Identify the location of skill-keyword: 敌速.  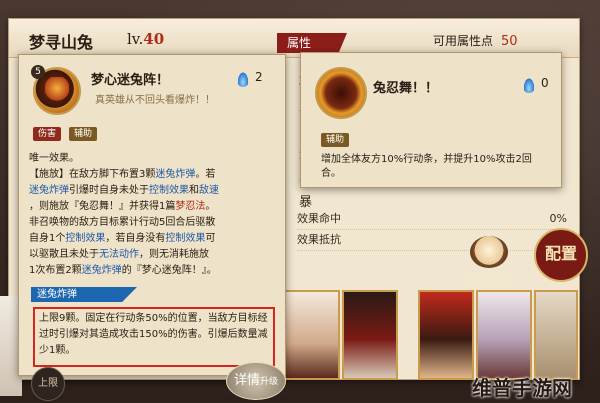
(209, 190).